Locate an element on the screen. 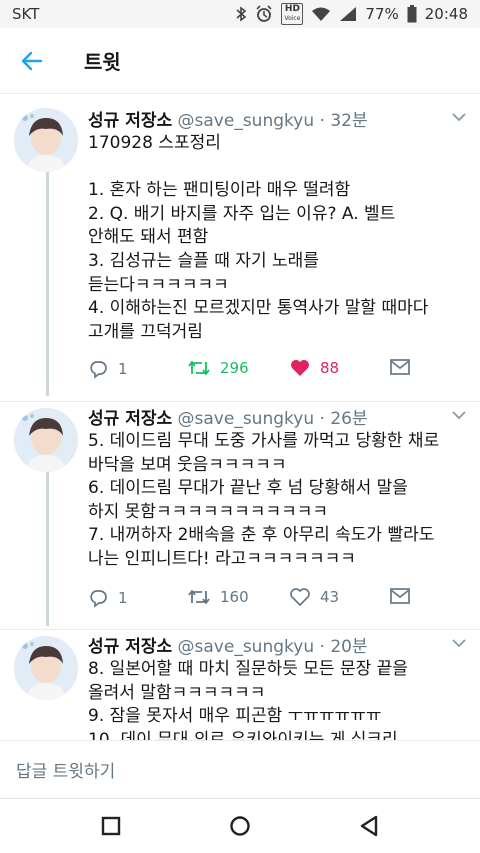 The image size is (480, 853). tweet-text-line: 4. 이해하는진 모르겠지만 통역사가 말할 때마다 is located at coordinates (258, 308).